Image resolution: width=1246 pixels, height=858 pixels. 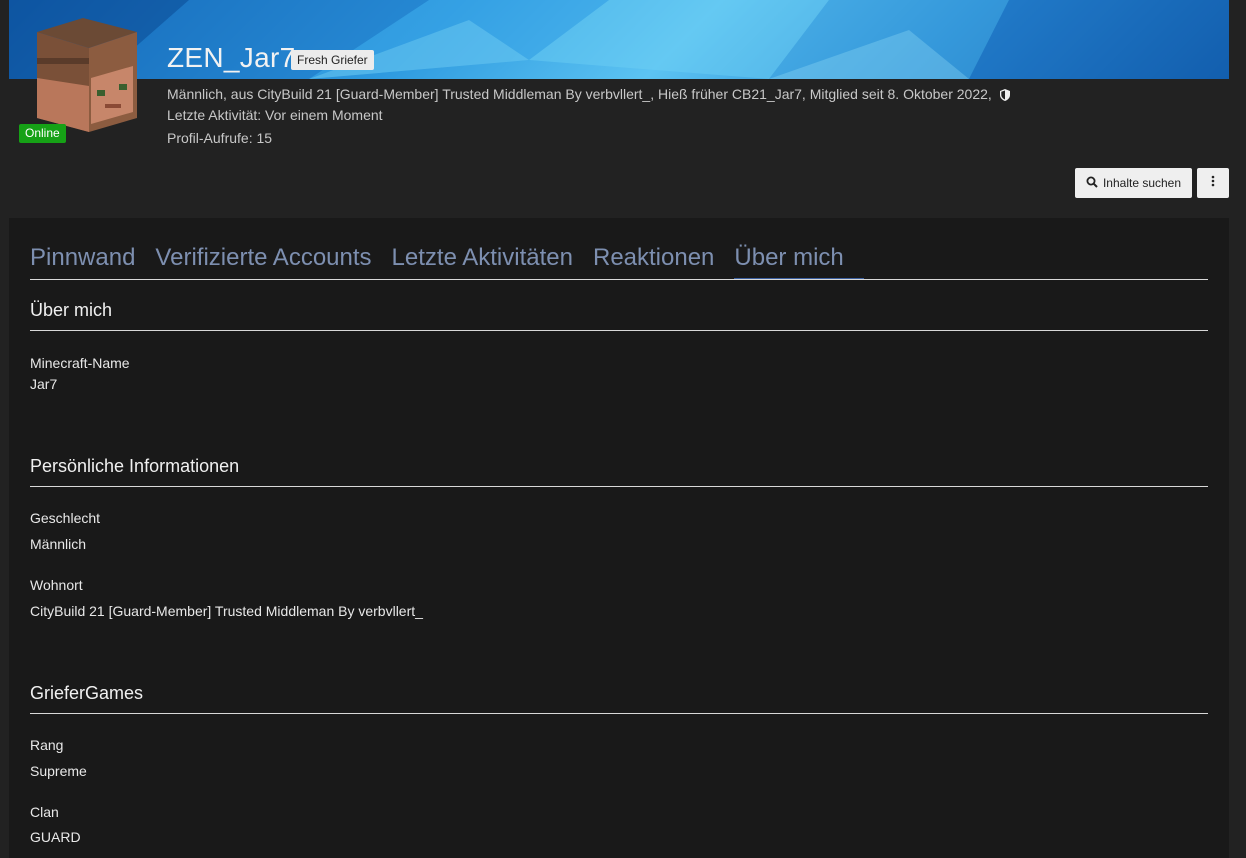 What do you see at coordinates (58, 544) in the screenshot?
I see `field-value-gender: Männlich` at bounding box center [58, 544].